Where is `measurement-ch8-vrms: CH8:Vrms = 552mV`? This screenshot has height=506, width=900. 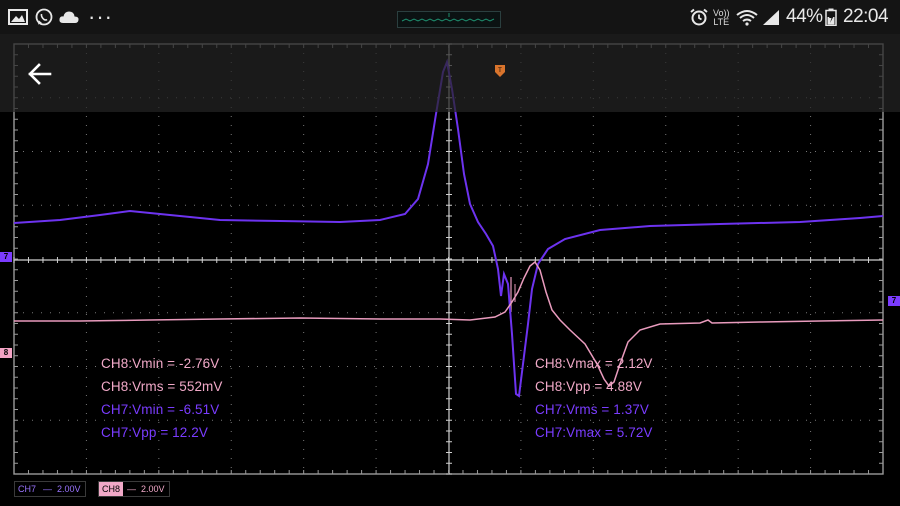
measurement-ch8-vrms: CH8:Vrms = 552mV is located at coordinates (162, 386).